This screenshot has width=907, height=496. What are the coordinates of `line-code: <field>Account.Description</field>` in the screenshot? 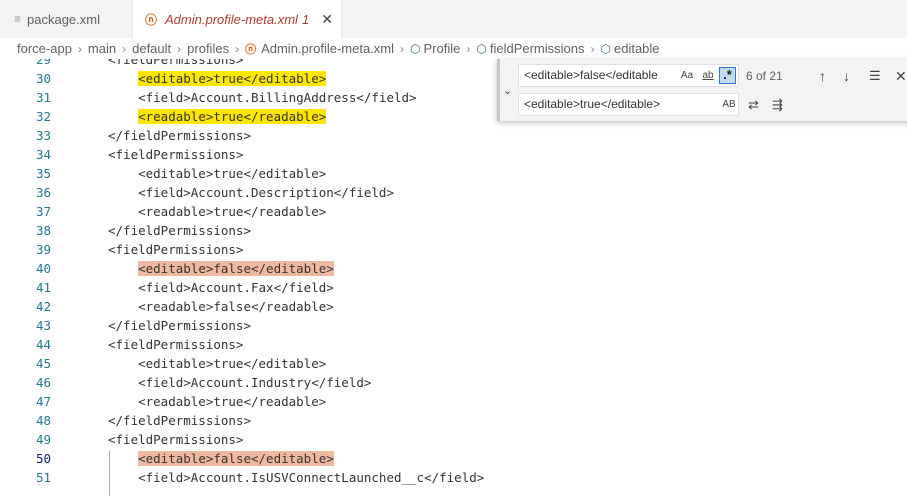 It's located at (251, 192).